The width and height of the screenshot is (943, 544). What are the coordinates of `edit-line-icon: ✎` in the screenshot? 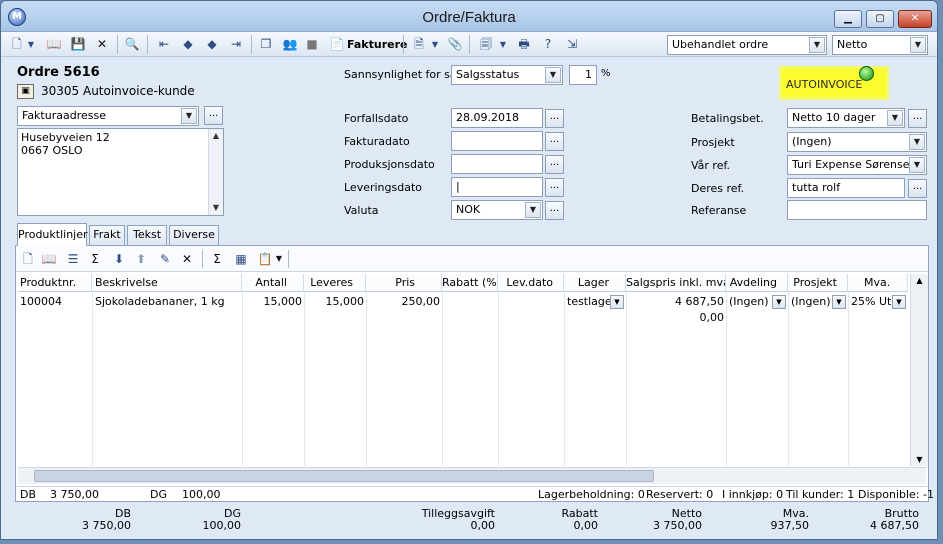 It's located at (165, 259).